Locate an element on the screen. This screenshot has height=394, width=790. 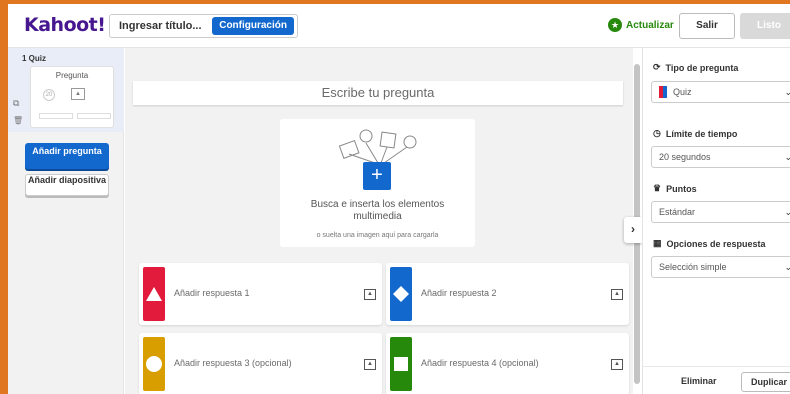
delete-button: Eliminar is located at coordinates (699, 381).